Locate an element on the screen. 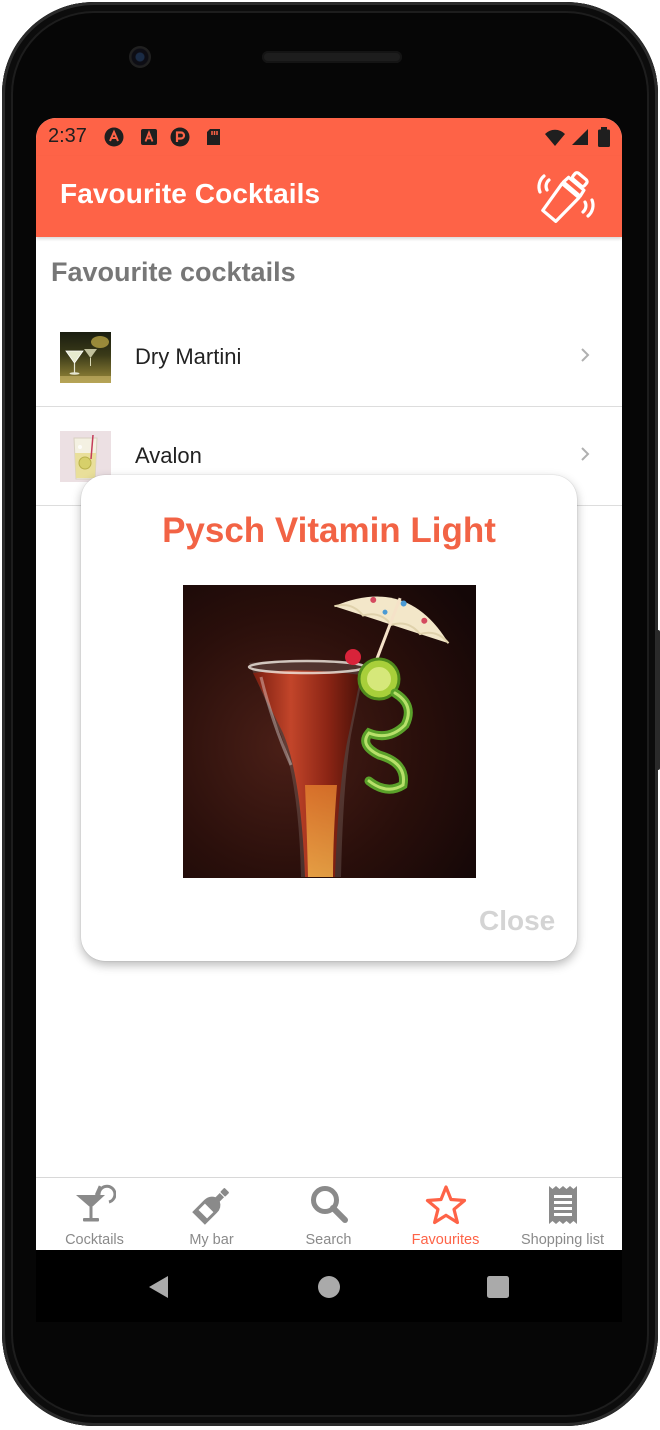 Image resolution: width=660 pixels, height=1430 pixels. list-item-label: Avalon is located at coordinates (168, 455).